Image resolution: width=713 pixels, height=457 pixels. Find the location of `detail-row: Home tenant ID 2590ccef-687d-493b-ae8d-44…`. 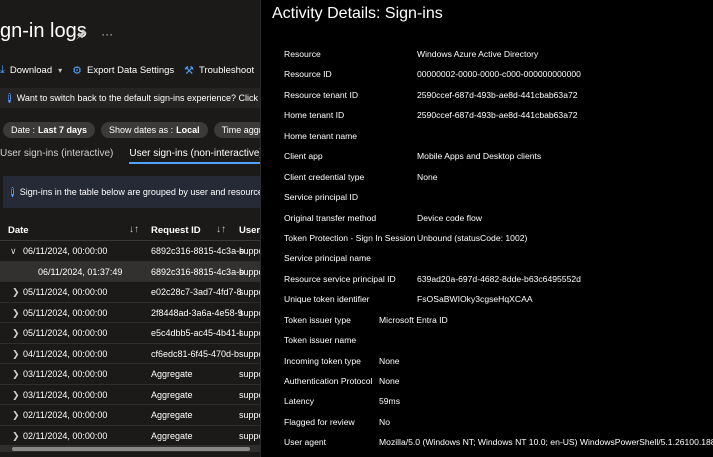

detail-row: Home tenant ID 2590ccef-687d-493b-ae8d-44… is located at coordinates (487, 116).